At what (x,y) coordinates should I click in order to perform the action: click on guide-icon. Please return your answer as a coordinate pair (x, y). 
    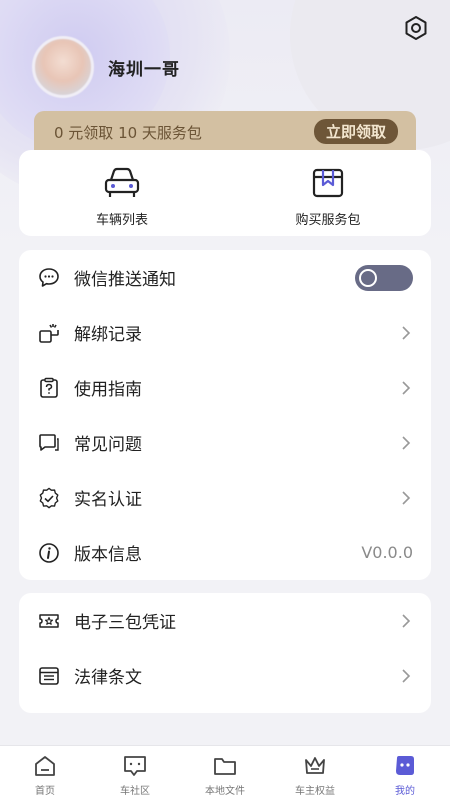
    Looking at the image, I should click on (49, 388).